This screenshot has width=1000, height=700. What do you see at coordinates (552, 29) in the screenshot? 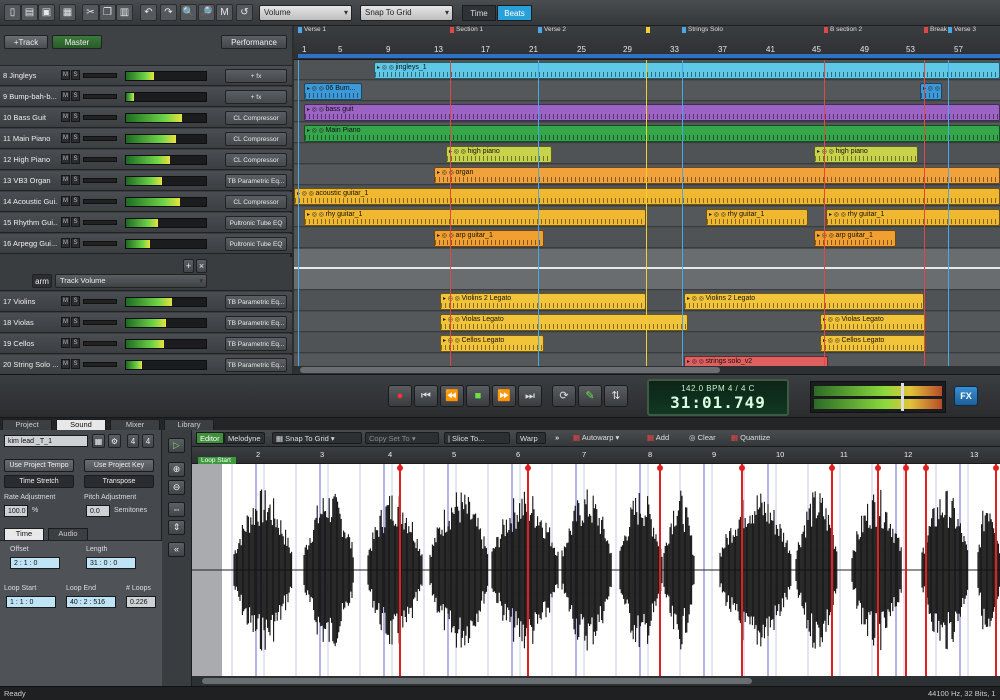
I see `section-marker: Verse 2` at bounding box center [552, 29].